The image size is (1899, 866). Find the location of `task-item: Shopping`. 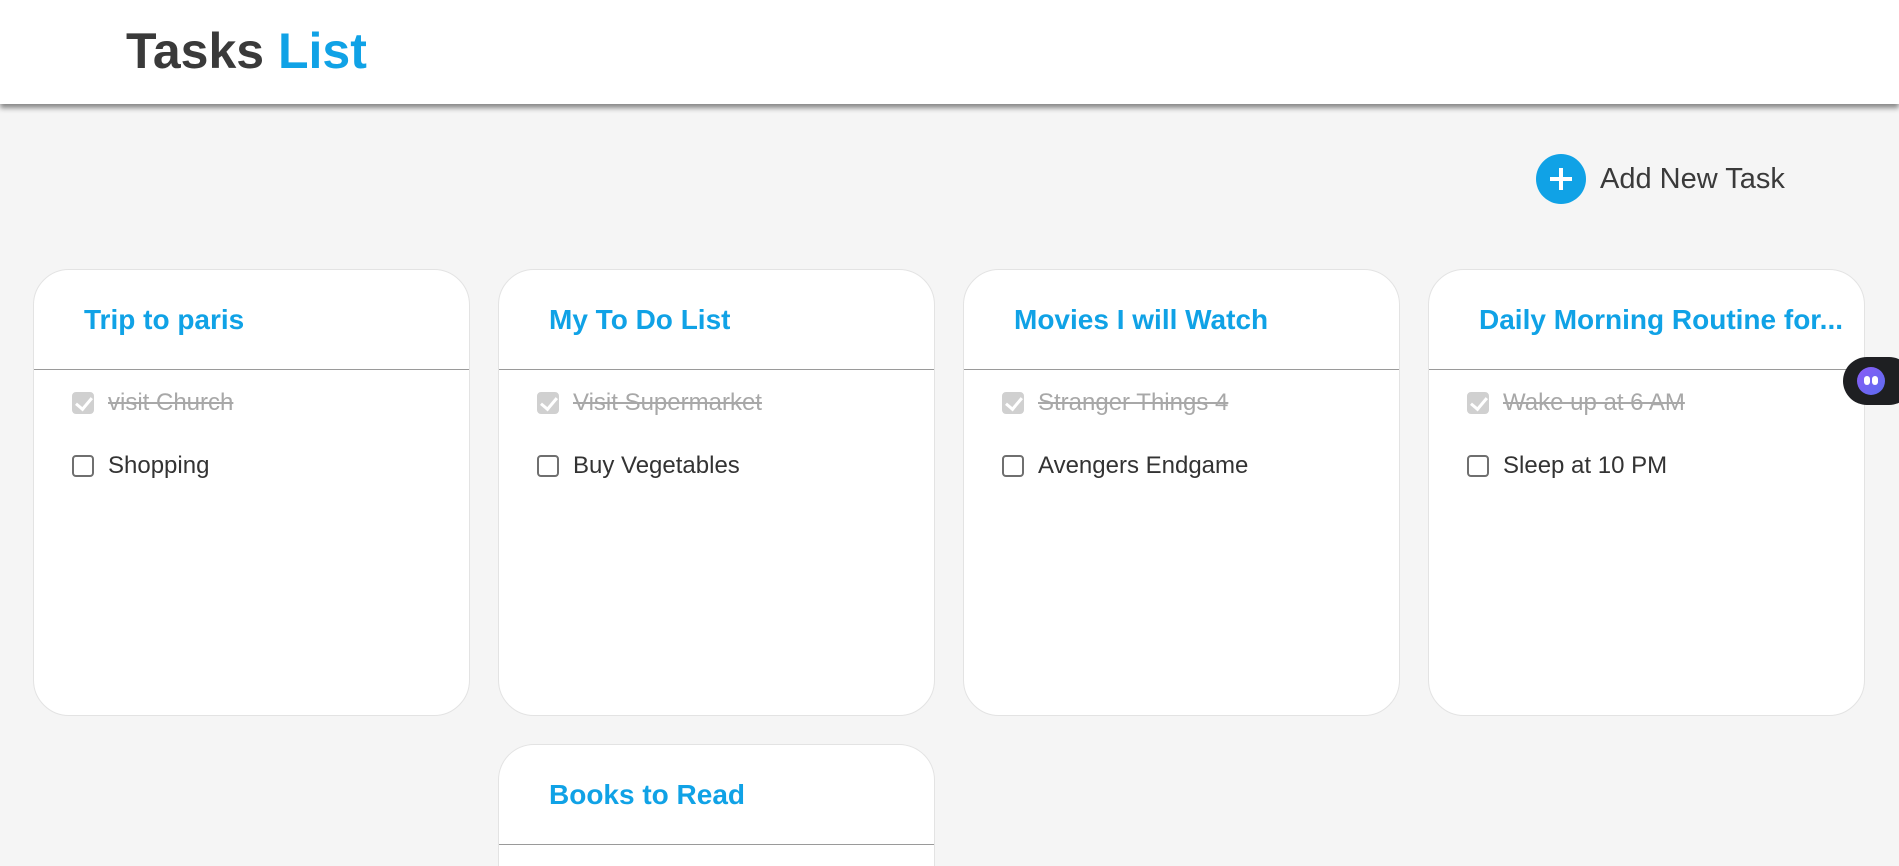

task-item: Shopping is located at coordinates (270, 465).